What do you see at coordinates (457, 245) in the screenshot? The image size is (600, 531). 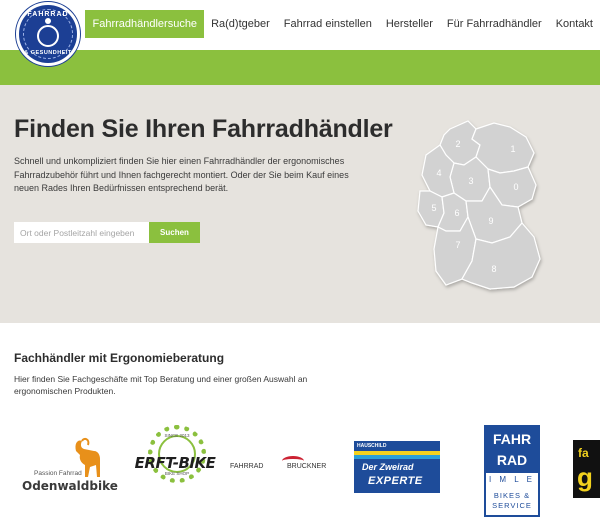 I see `map-label-7: 7` at bounding box center [457, 245].